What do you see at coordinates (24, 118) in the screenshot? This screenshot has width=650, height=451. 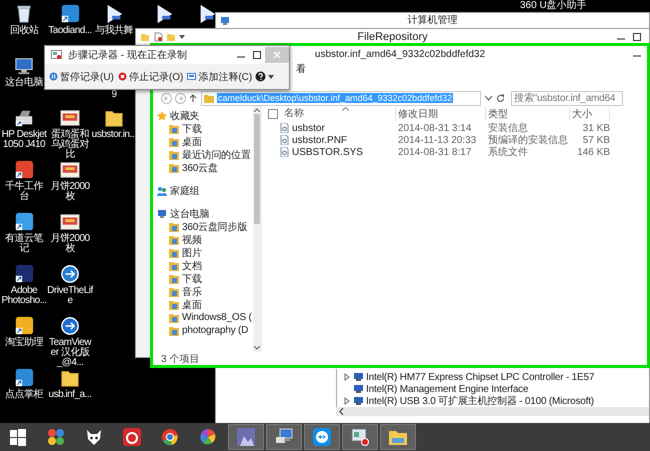 I see `printer-icon` at bounding box center [24, 118].